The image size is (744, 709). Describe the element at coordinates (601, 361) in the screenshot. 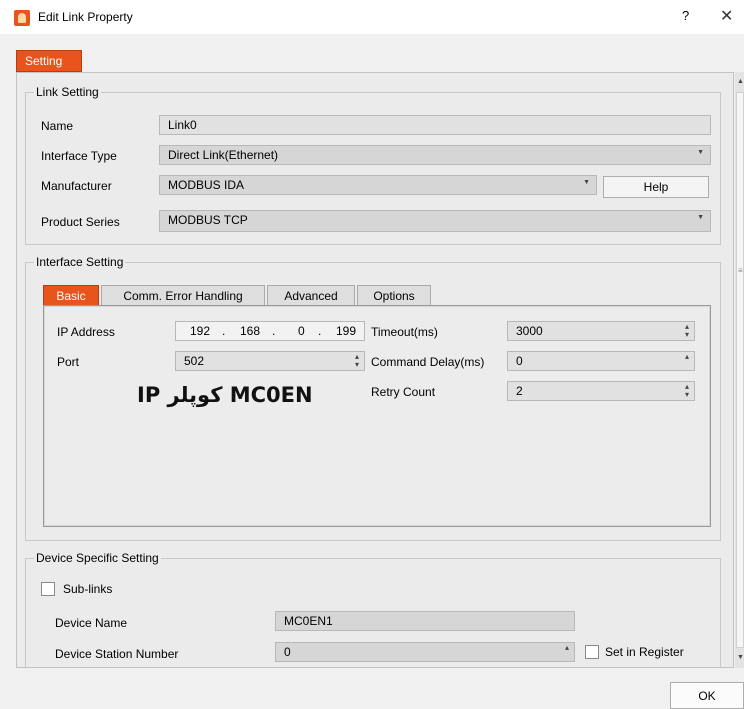

I see `command-delay-spinner: 0 ▴` at that location.